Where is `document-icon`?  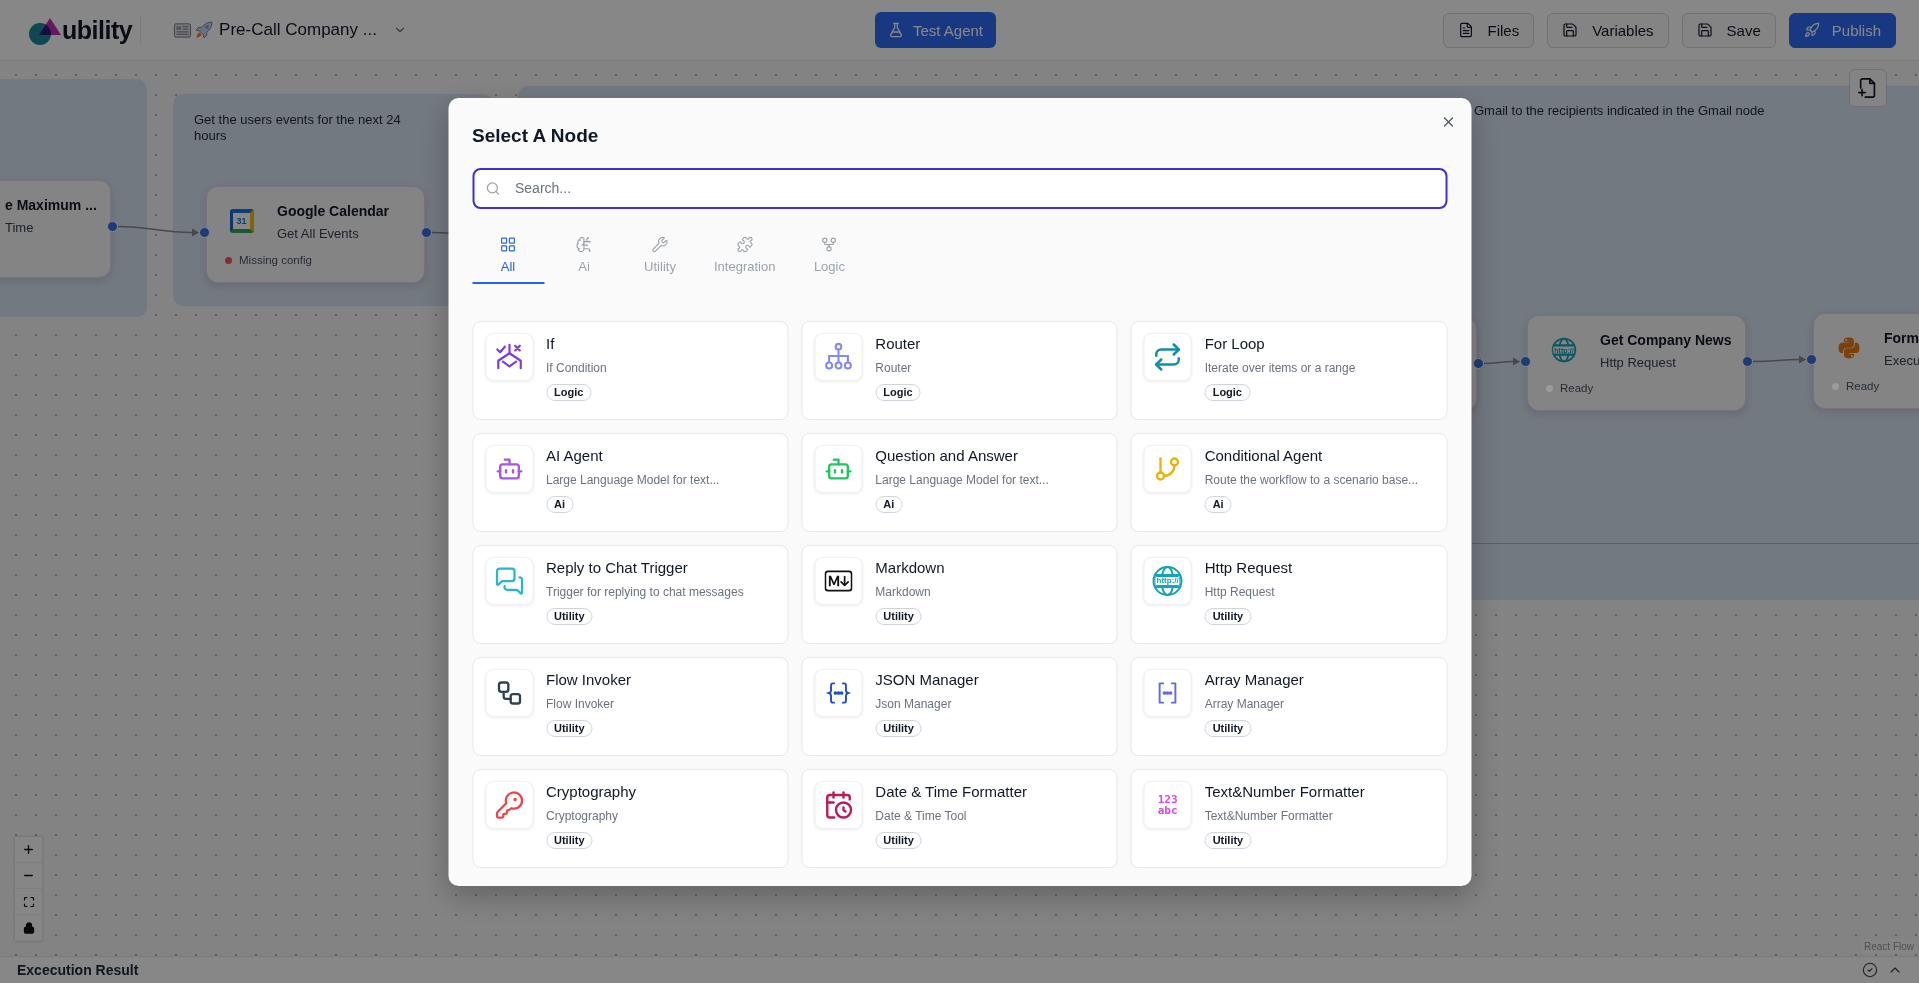 document-icon is located at coordinates (1465, 30).